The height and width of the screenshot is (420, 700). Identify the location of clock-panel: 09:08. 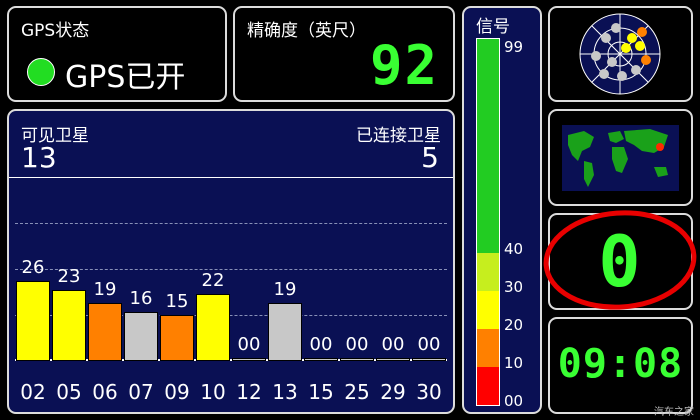
(620, 365).